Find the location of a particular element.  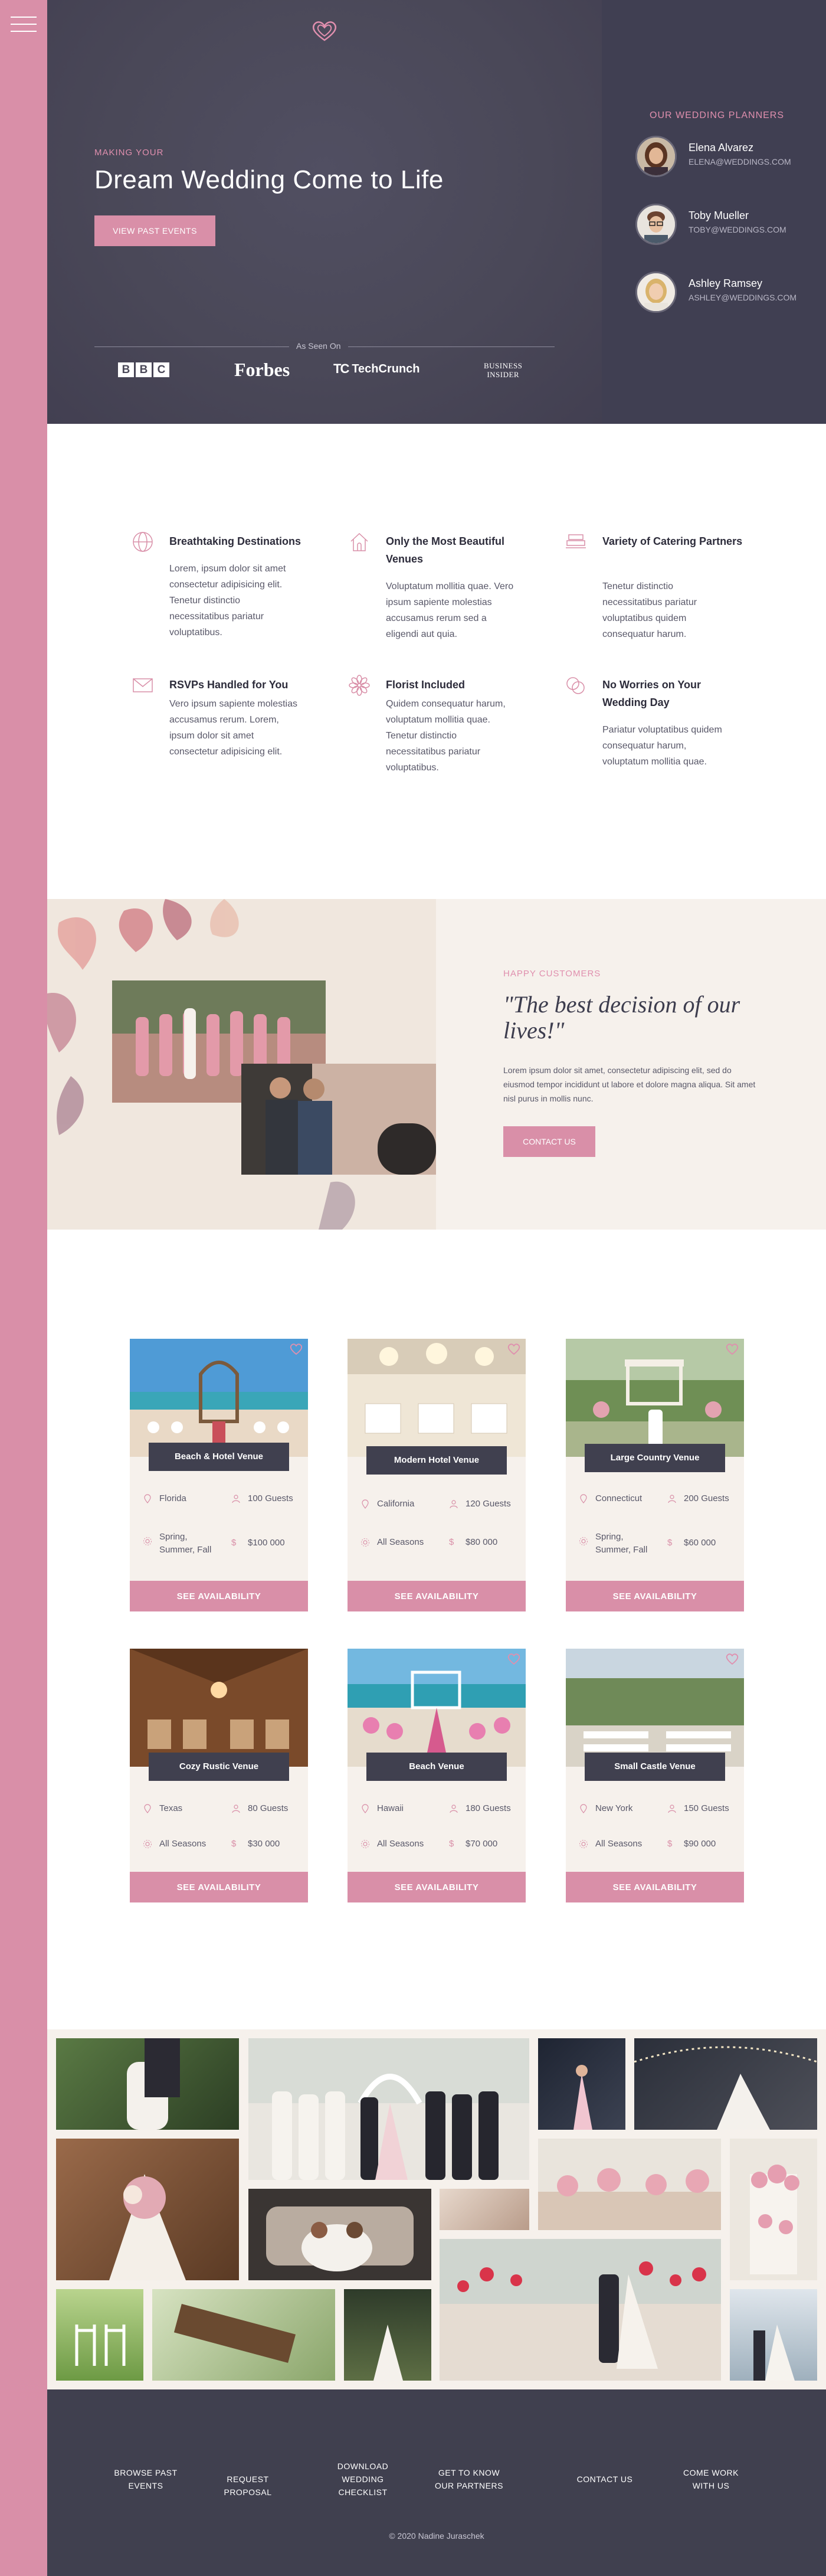

planner-card: Elena Alvarez ELENA@WEDDINGS.COM is located at coordinates (723, 157).